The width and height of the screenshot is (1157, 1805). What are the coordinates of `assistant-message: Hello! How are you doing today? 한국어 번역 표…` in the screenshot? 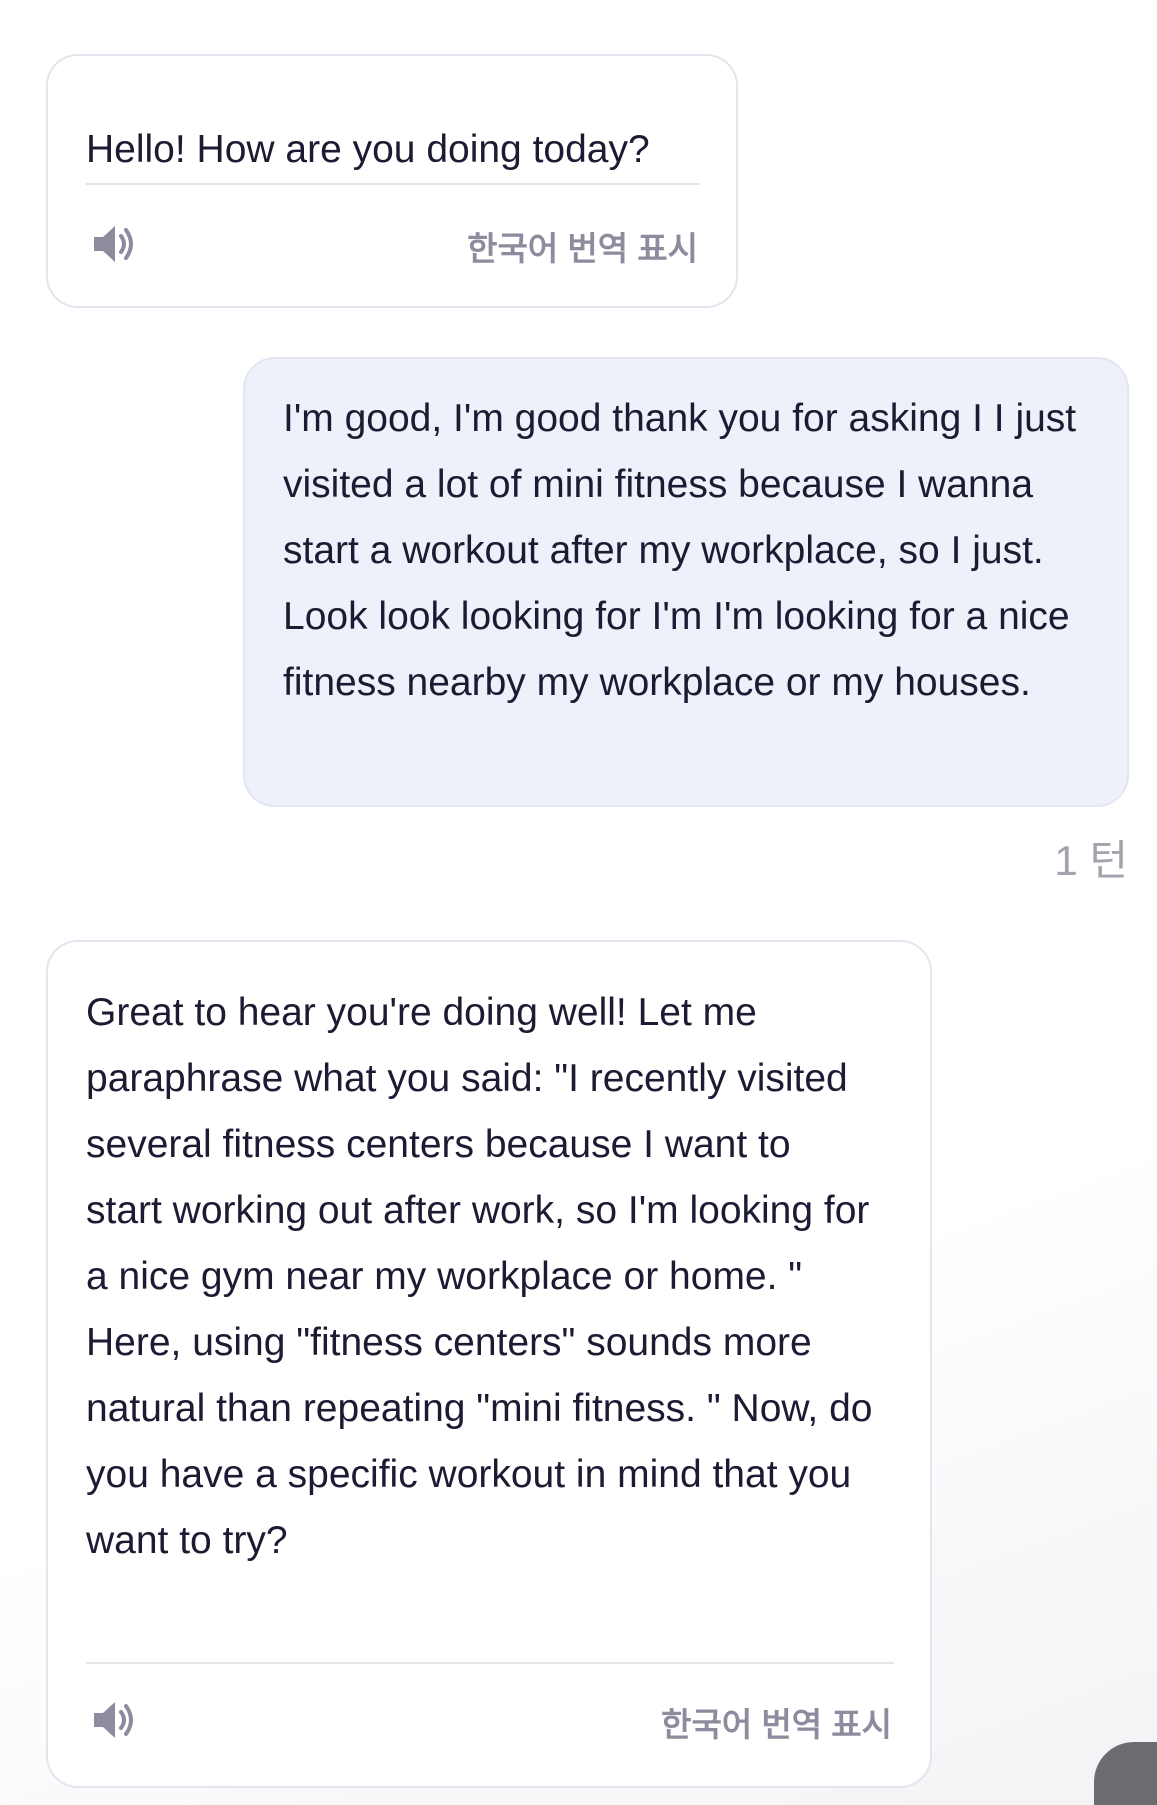 It's located at (392, 181).